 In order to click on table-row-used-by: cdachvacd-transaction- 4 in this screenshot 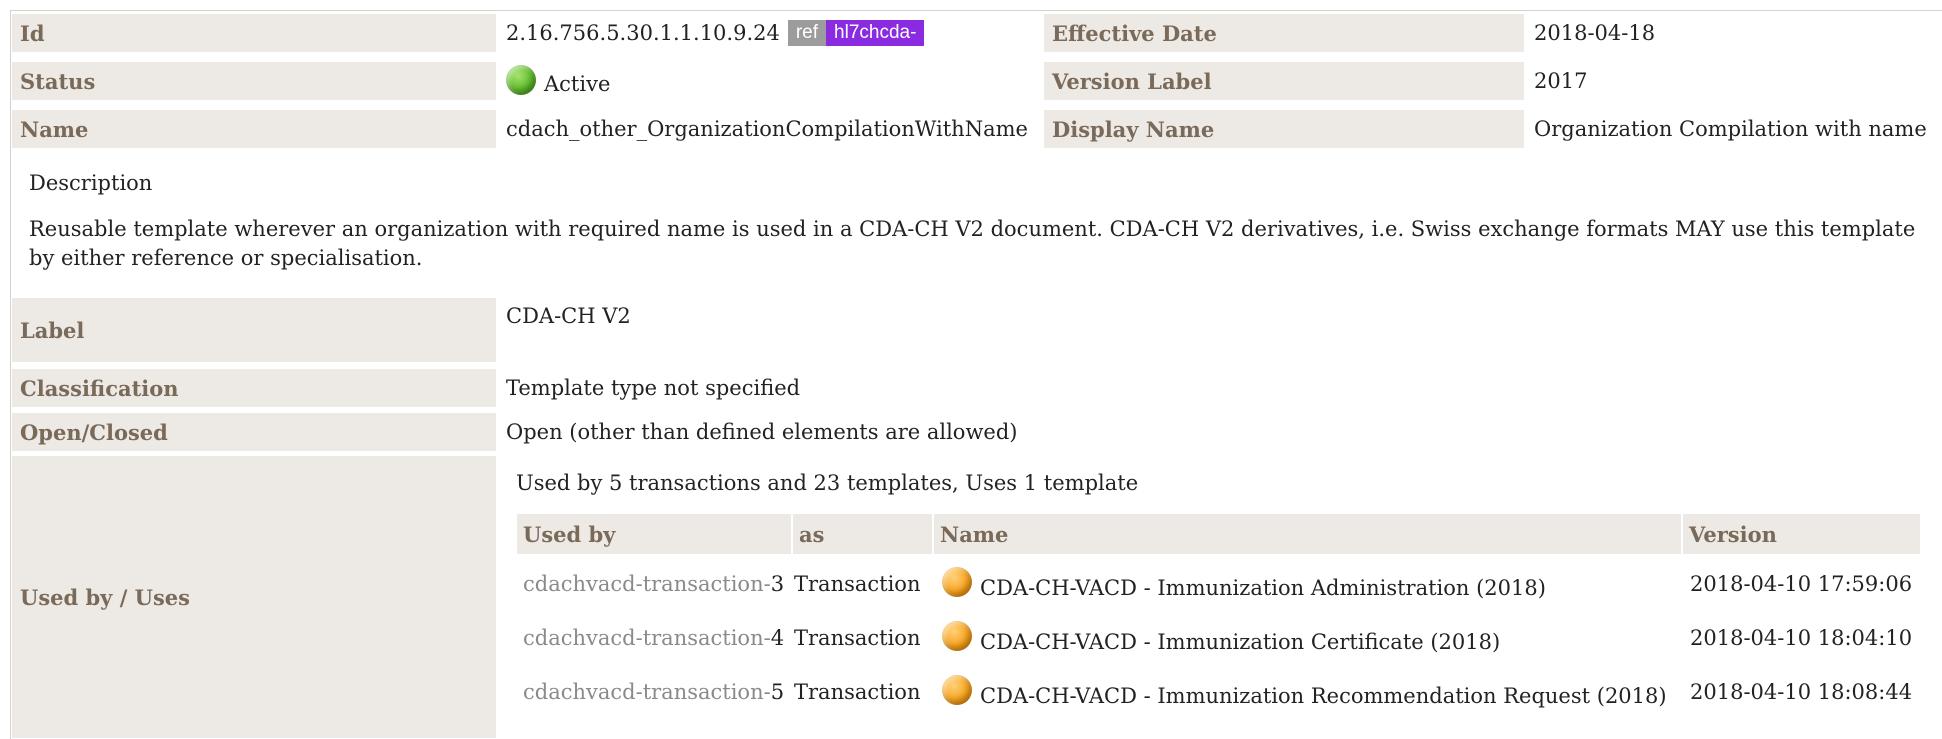, I will do `click(653, 638)`.